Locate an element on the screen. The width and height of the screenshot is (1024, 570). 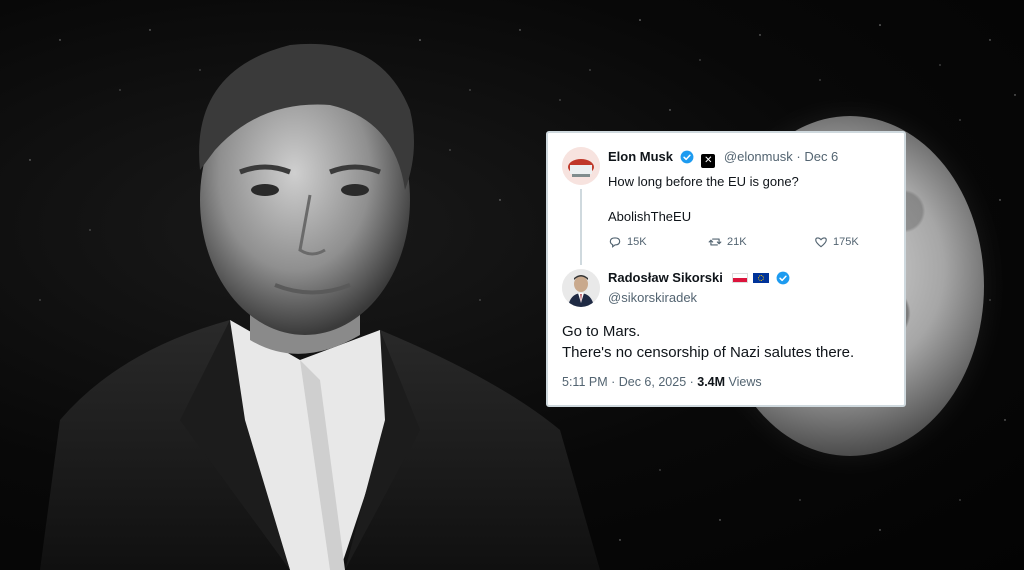
repost-count: 21K is located at coordinates (737, 242).